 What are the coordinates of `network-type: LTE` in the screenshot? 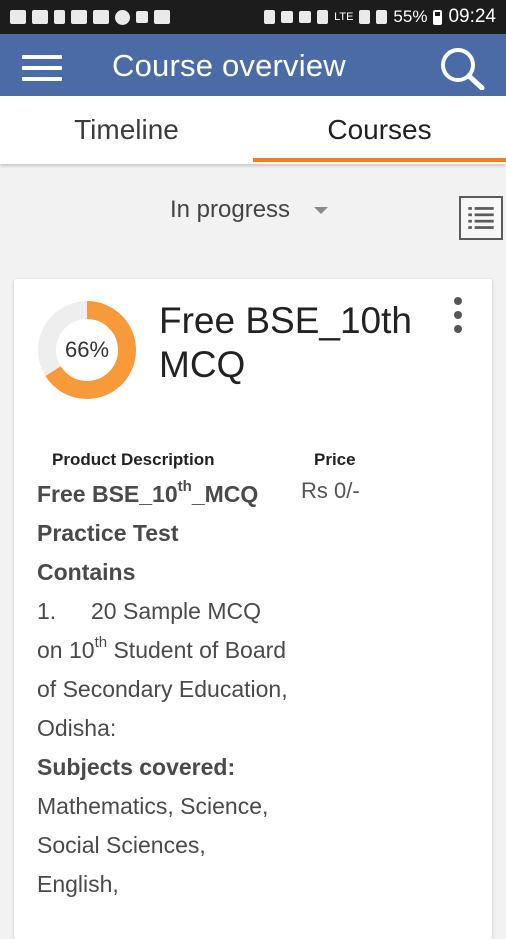 It's located at (344, 17).